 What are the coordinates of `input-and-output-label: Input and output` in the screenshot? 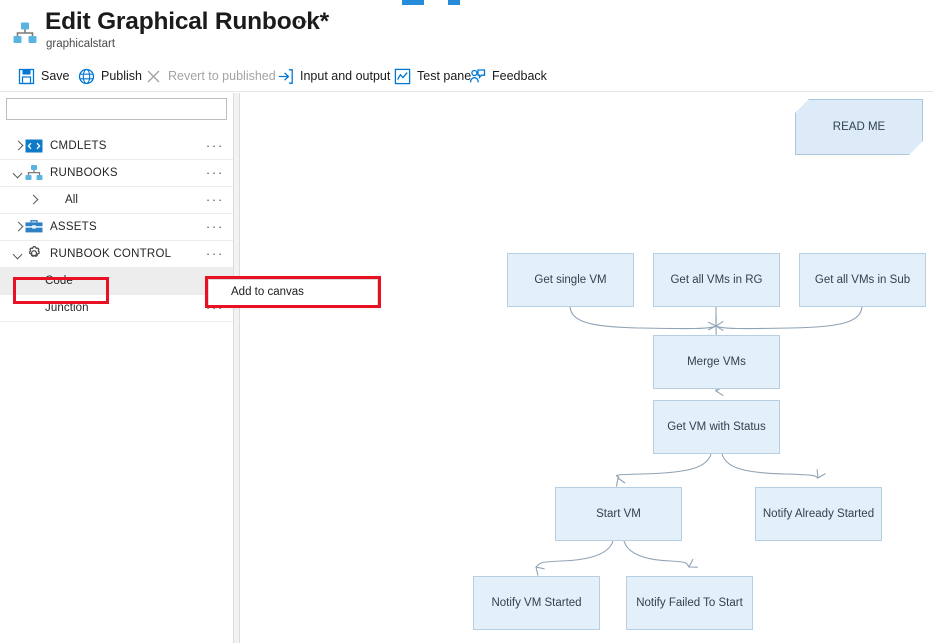 It's located at (345, 76).